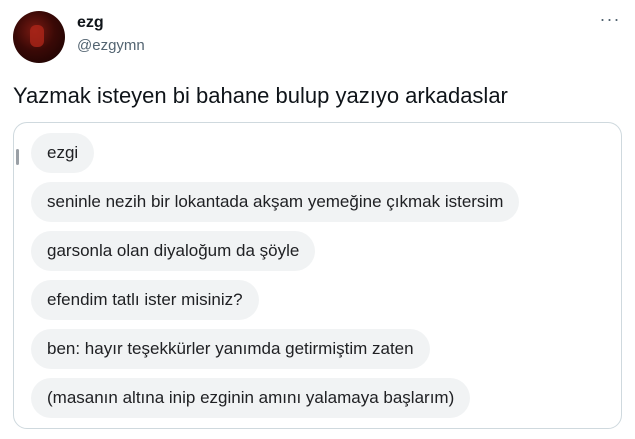 This screenshot has height=439, width=635. I want to click on display-name: ezg, so click(90, 23).